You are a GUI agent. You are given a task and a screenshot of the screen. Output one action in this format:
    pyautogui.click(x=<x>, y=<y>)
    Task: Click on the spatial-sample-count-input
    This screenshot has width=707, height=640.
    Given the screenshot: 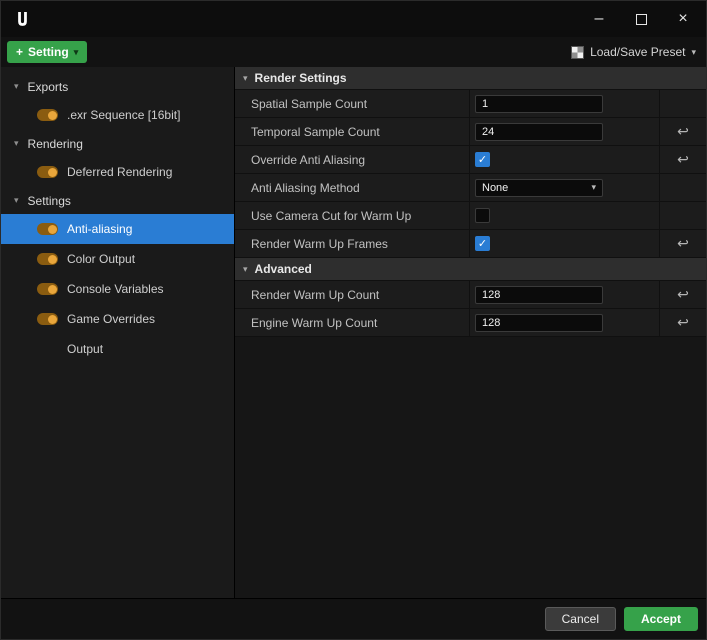 What is the action you would take?
    pyautogui.click(x=539, y=103)
    